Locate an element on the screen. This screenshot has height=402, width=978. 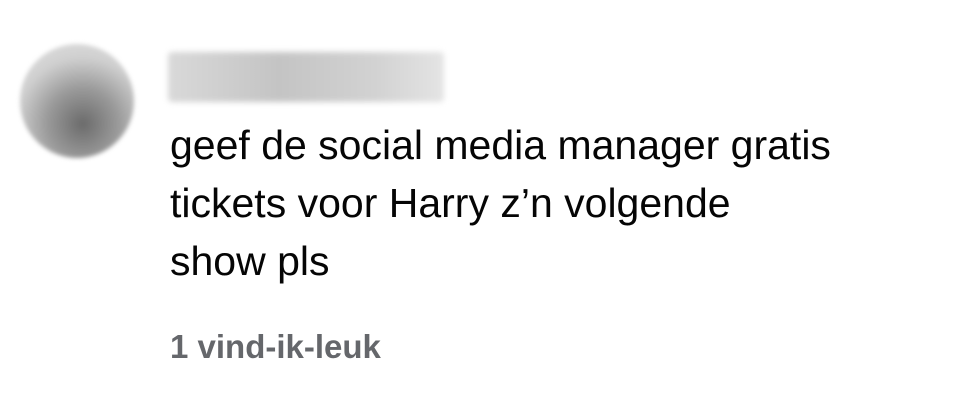
avatar is located at coordinates (77, 101).